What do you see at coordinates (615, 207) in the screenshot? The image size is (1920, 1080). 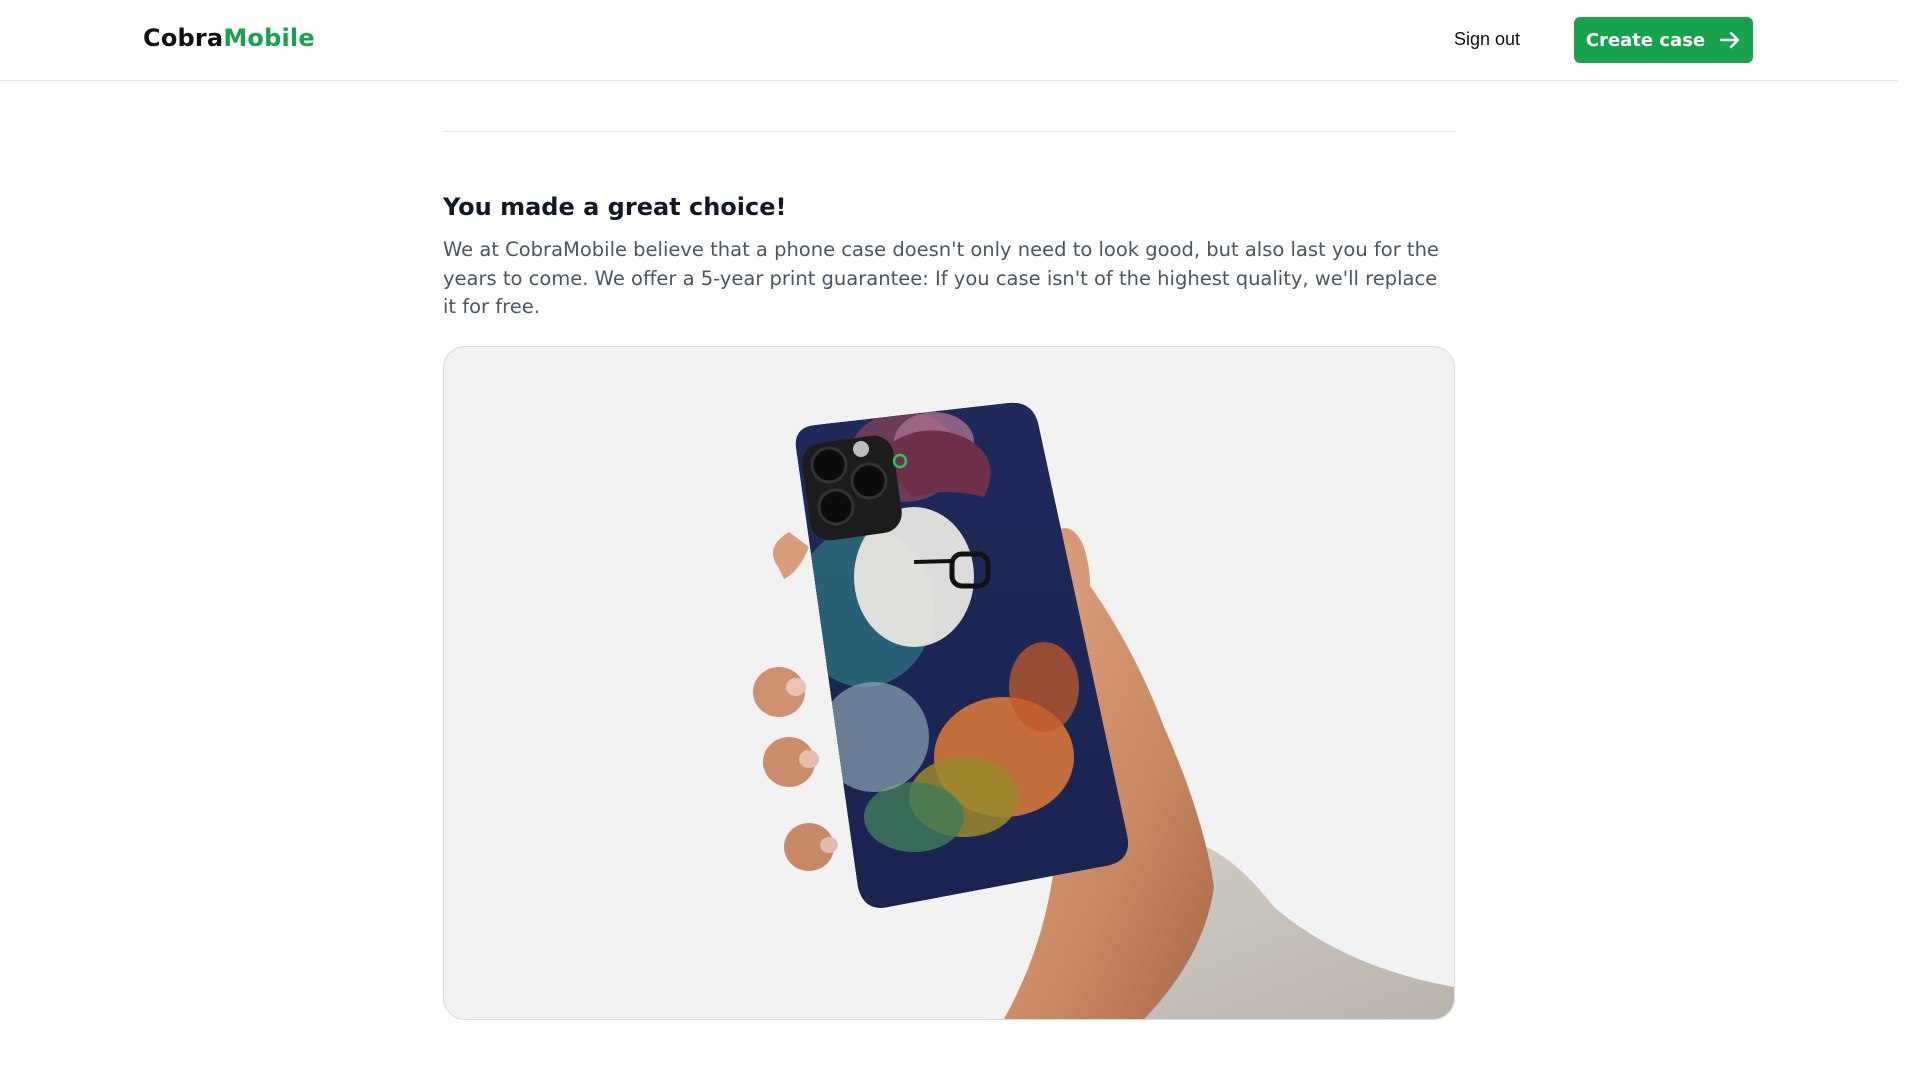 I see `section-heading: You made a great choice!` at bounding box center [615, 207].